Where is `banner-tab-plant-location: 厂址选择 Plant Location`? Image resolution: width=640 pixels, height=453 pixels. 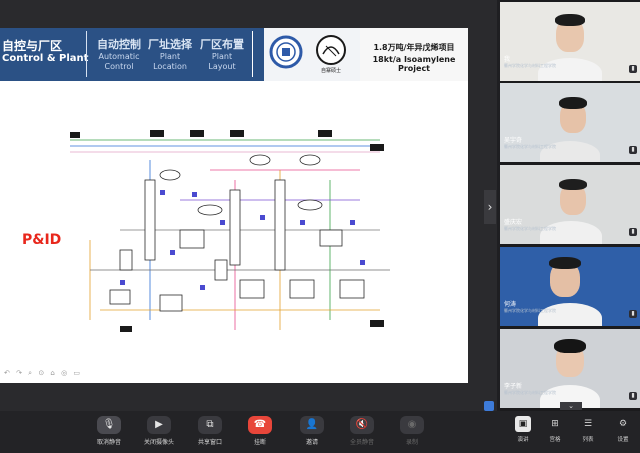
banner-tab-plant-location: 厂址选择 Plant Location is located at coordinates (170, 54).